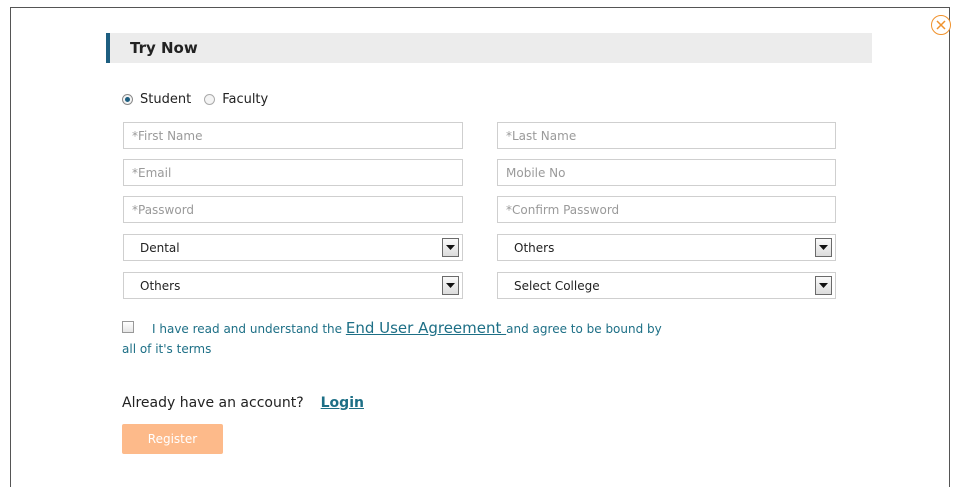 The height and width of the screenshot is (487, 961). What do you see at coordinates (293, 285) in the screenshot?
I see `university-select: Others` at bounding box center [293, 285].